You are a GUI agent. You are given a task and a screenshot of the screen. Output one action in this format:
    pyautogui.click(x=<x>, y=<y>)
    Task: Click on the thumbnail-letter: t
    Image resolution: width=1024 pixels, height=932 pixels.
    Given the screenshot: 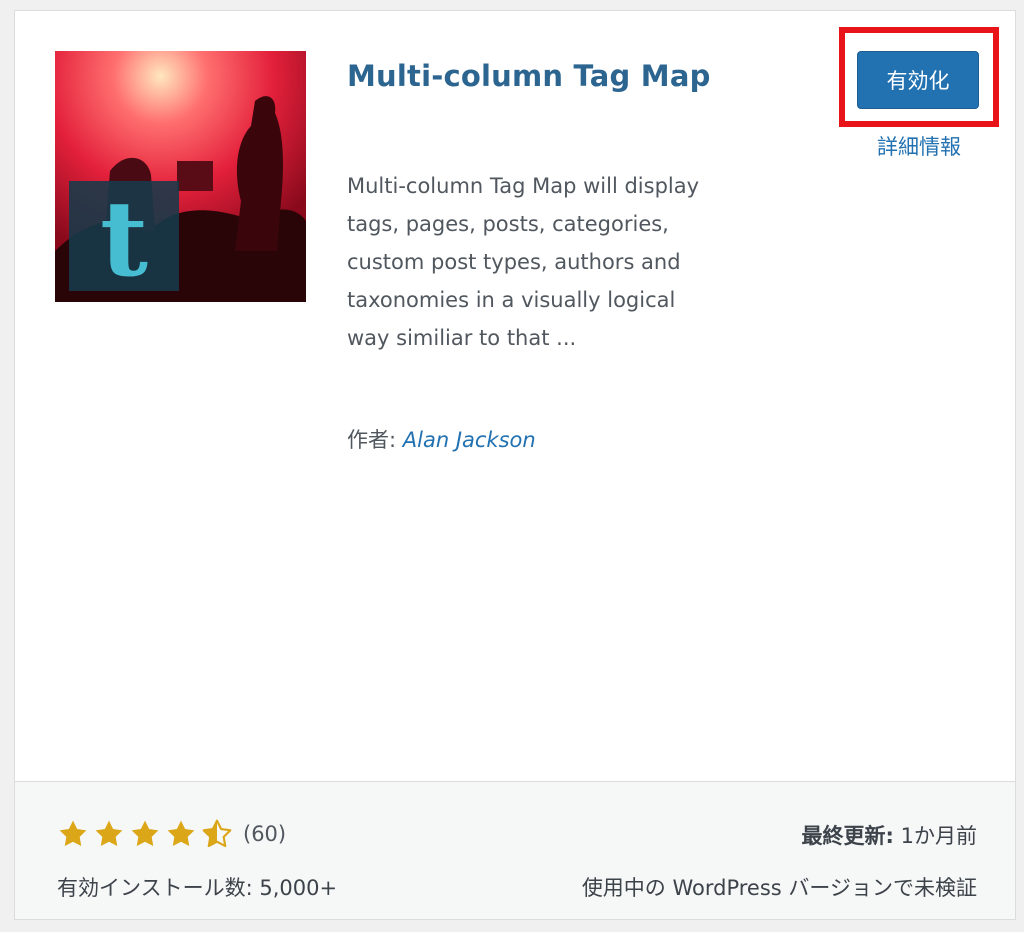 What is the action you would take?
    pyautogui.click(x=124, y=238)
    